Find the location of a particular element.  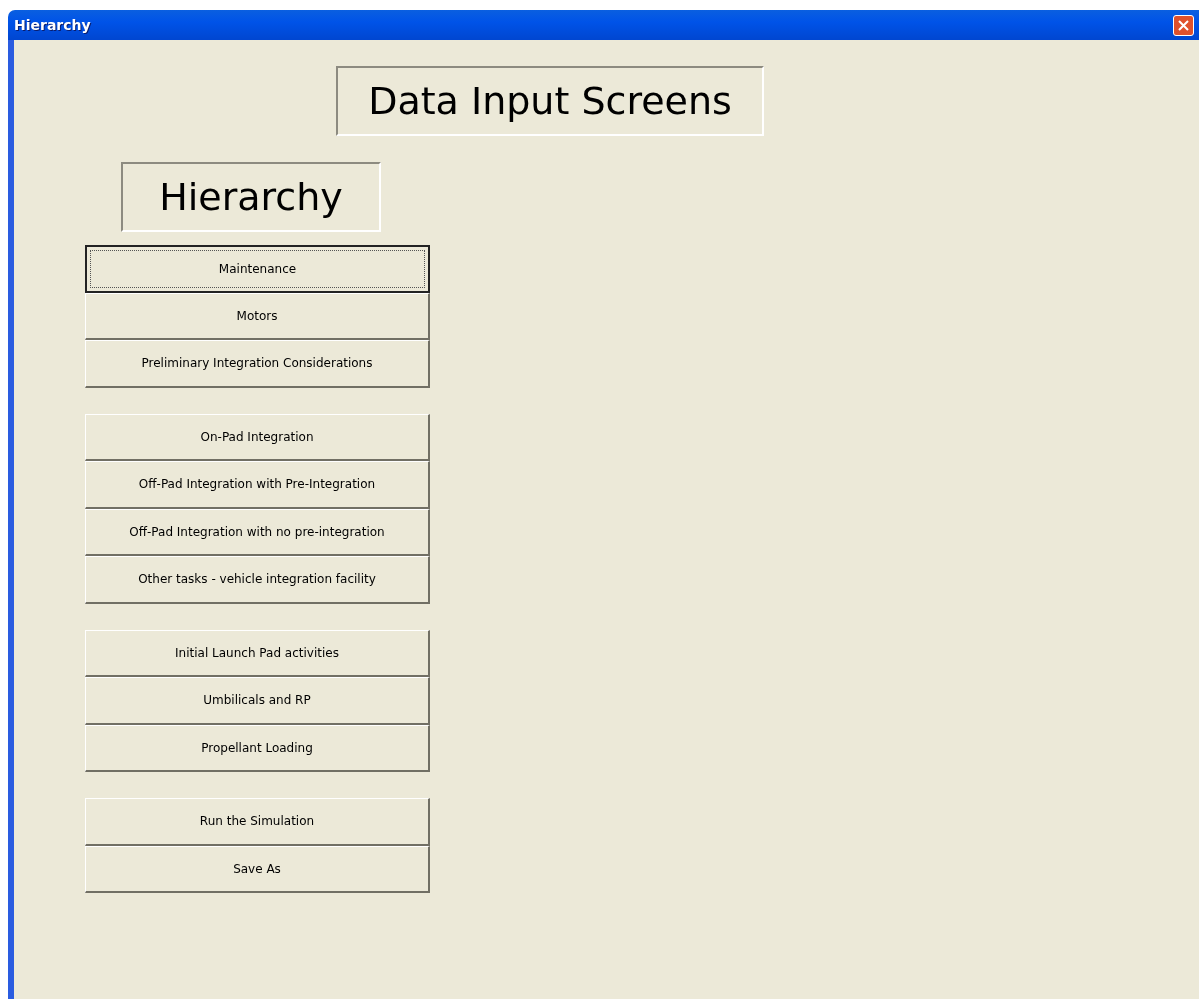

close-button is located at coordinates (1183, 25).